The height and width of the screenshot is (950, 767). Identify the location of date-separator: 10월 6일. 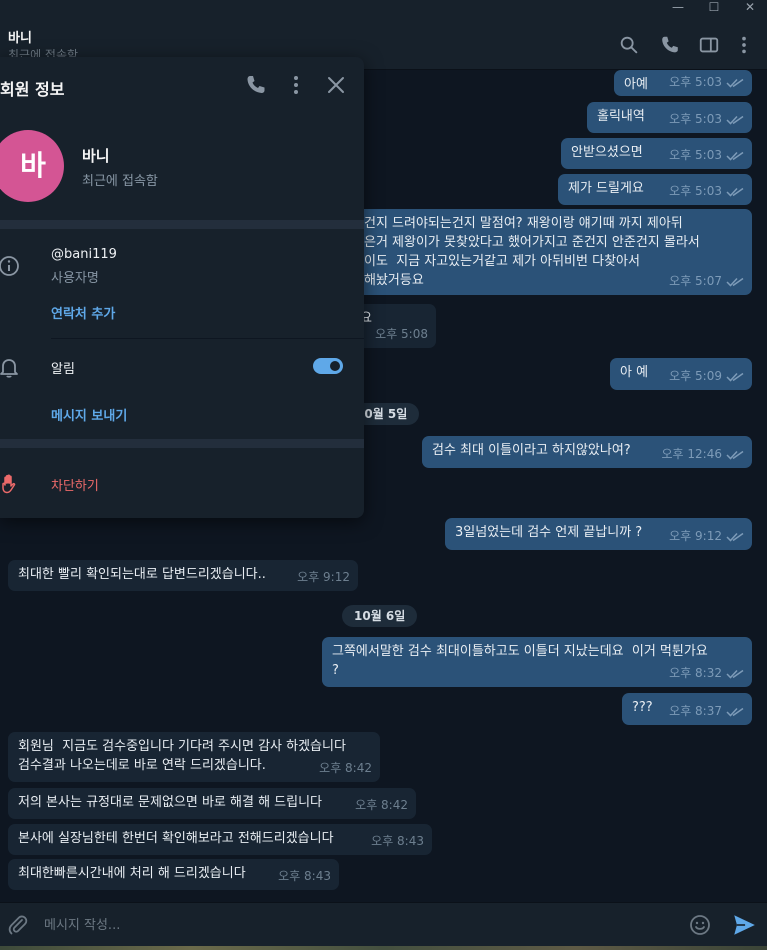
(380, 616).